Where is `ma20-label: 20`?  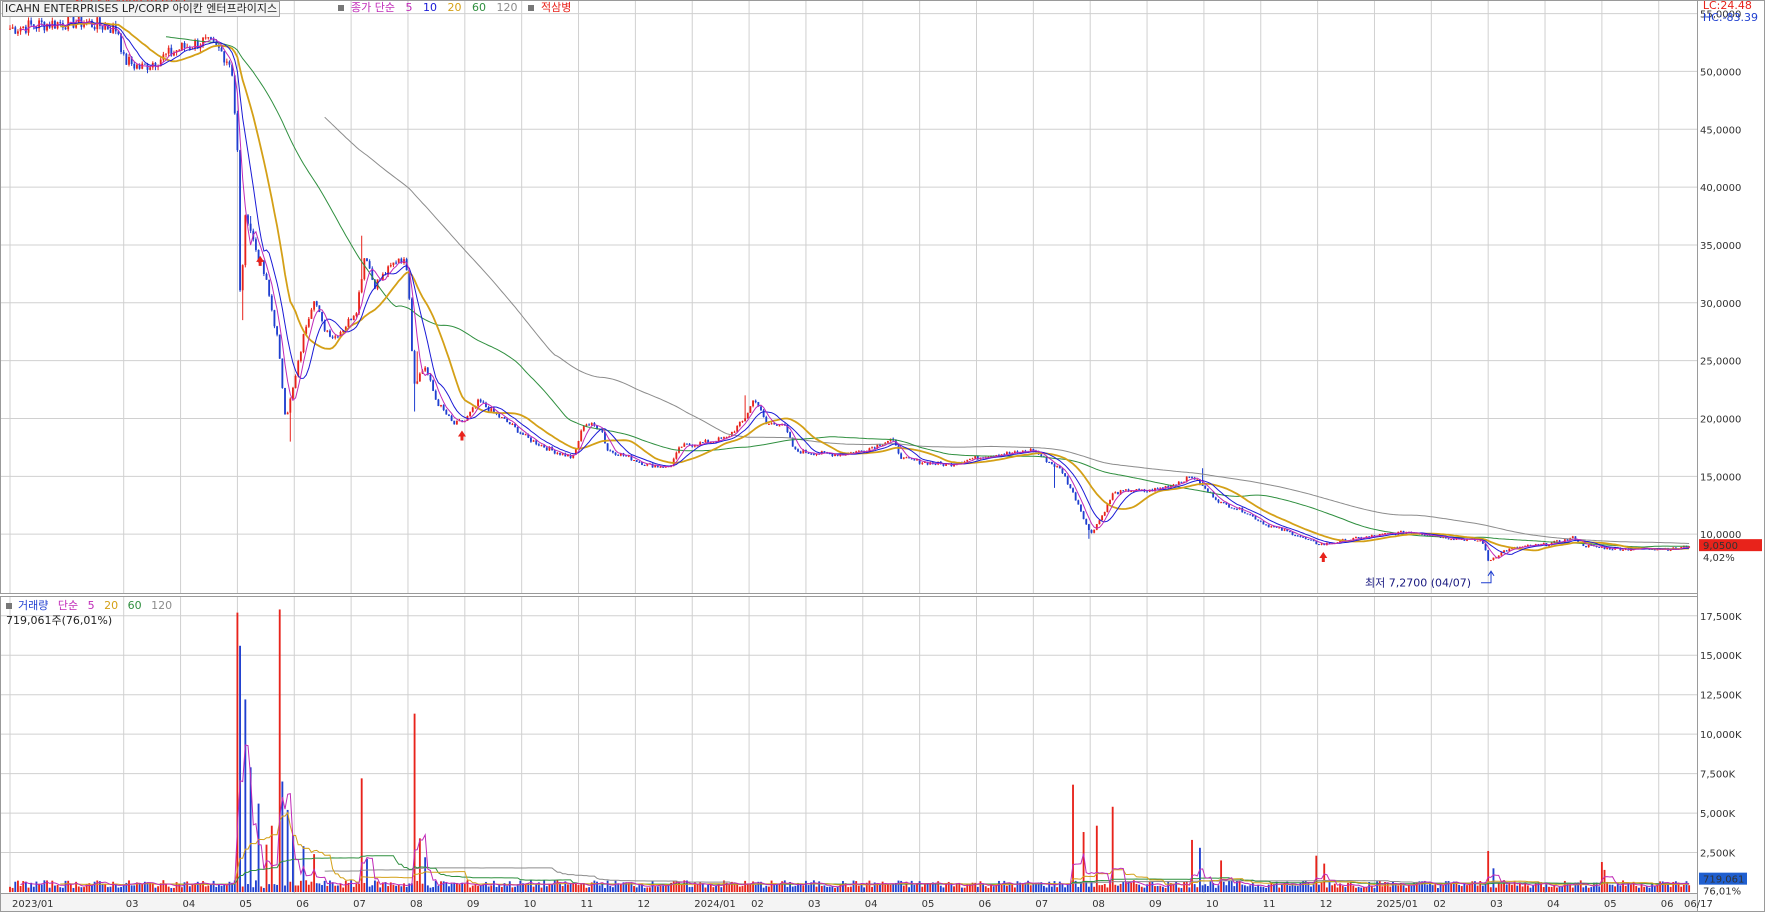 ma20-label: 20 is located at coordinates (454, 7).